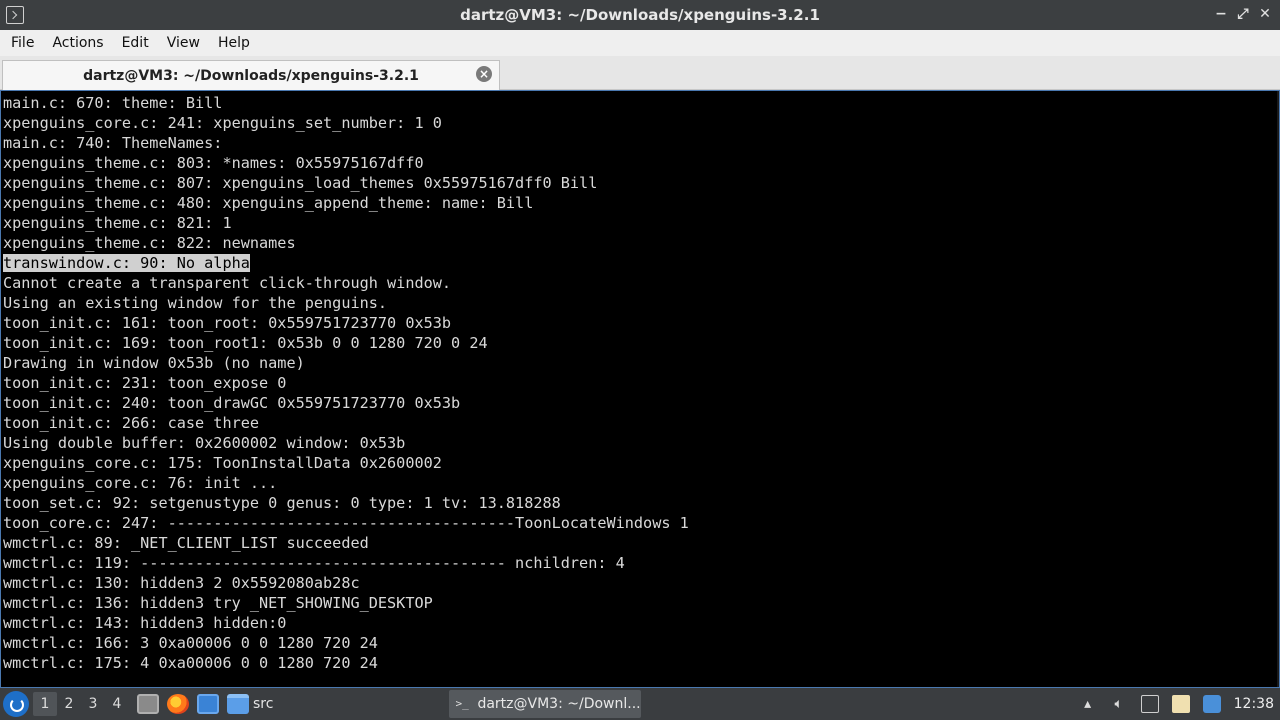 Image resolution: width=1280 pixels, height=720 pixels. I want to click on workspace-switcher: 1 2 3 4, so click(81, 704).